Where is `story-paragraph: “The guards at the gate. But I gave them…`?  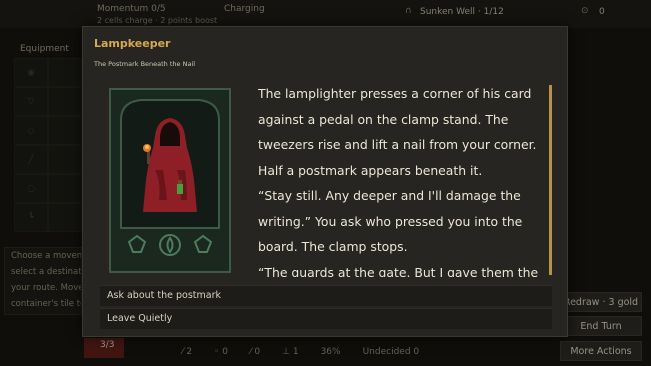
story-paragraph: “The guards at the gate. But I gave them… is located at coordinates (398, 271).